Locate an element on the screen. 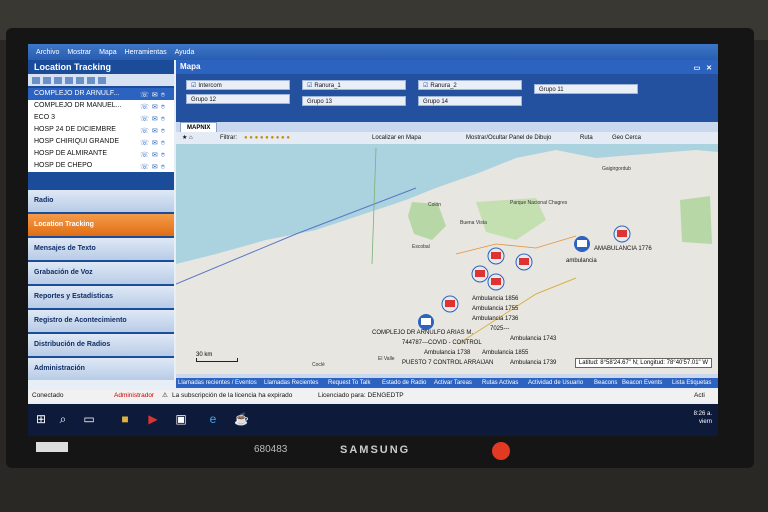  unit-item: ECO 3 ☏✉⌾ is located at coordinates (101, 118).